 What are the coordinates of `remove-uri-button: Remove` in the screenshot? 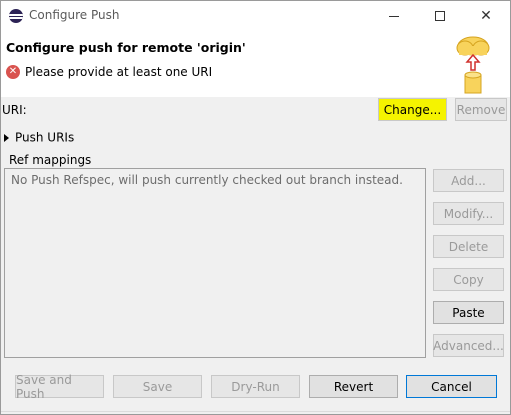 It's located at (481, 109).